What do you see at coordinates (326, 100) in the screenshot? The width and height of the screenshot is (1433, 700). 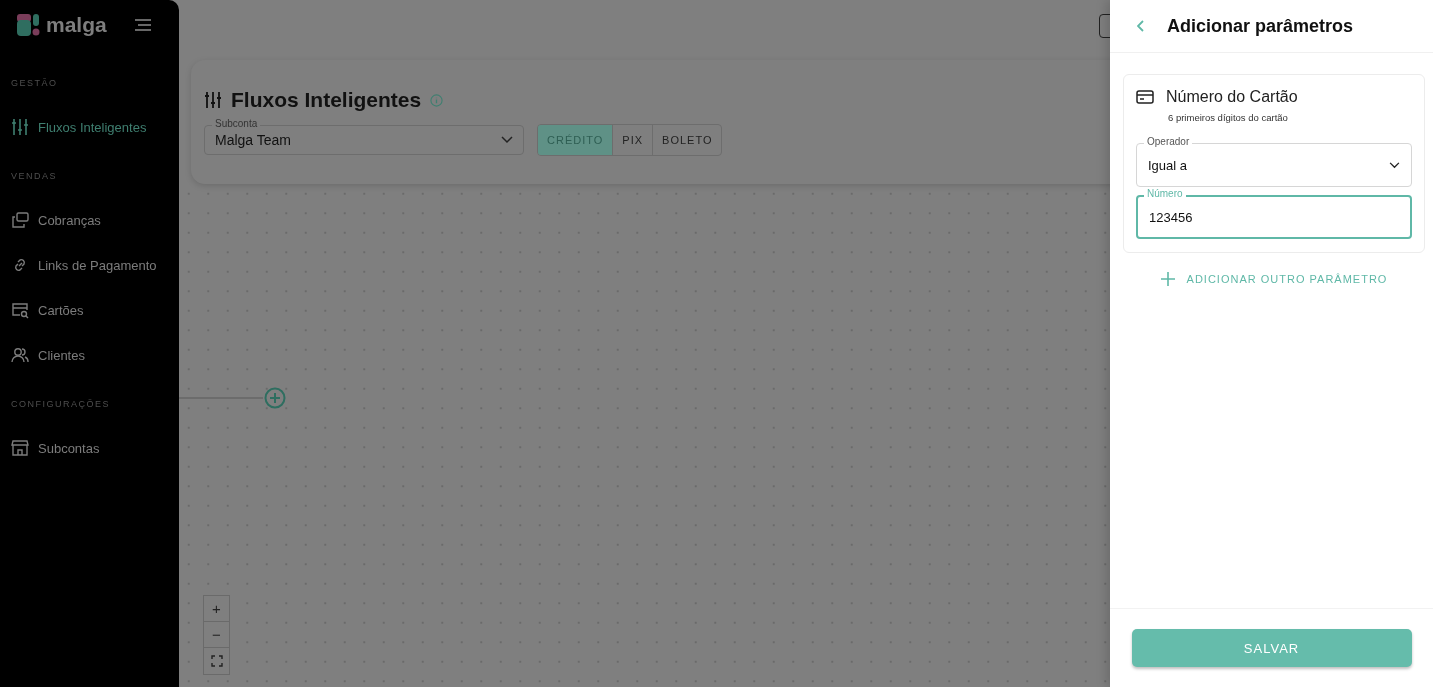 I see `page-title: Fluxos Inteligentes` at bounding box center [326, 100].